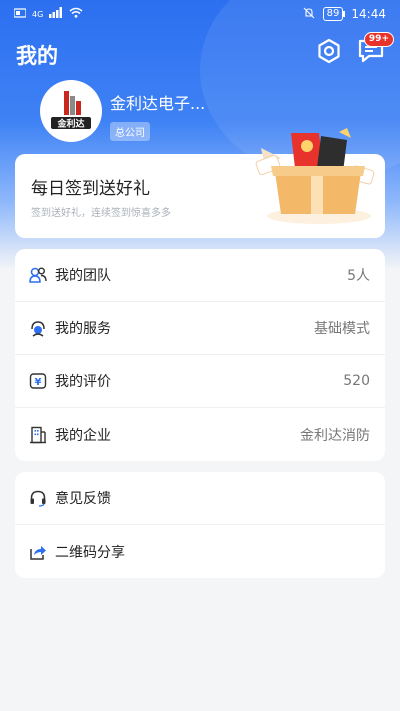  What do you see at coordinates (200, 14) in the screenshot?
I see `status-bar: 4G 89 14:44` at bounding box center [200, 14].